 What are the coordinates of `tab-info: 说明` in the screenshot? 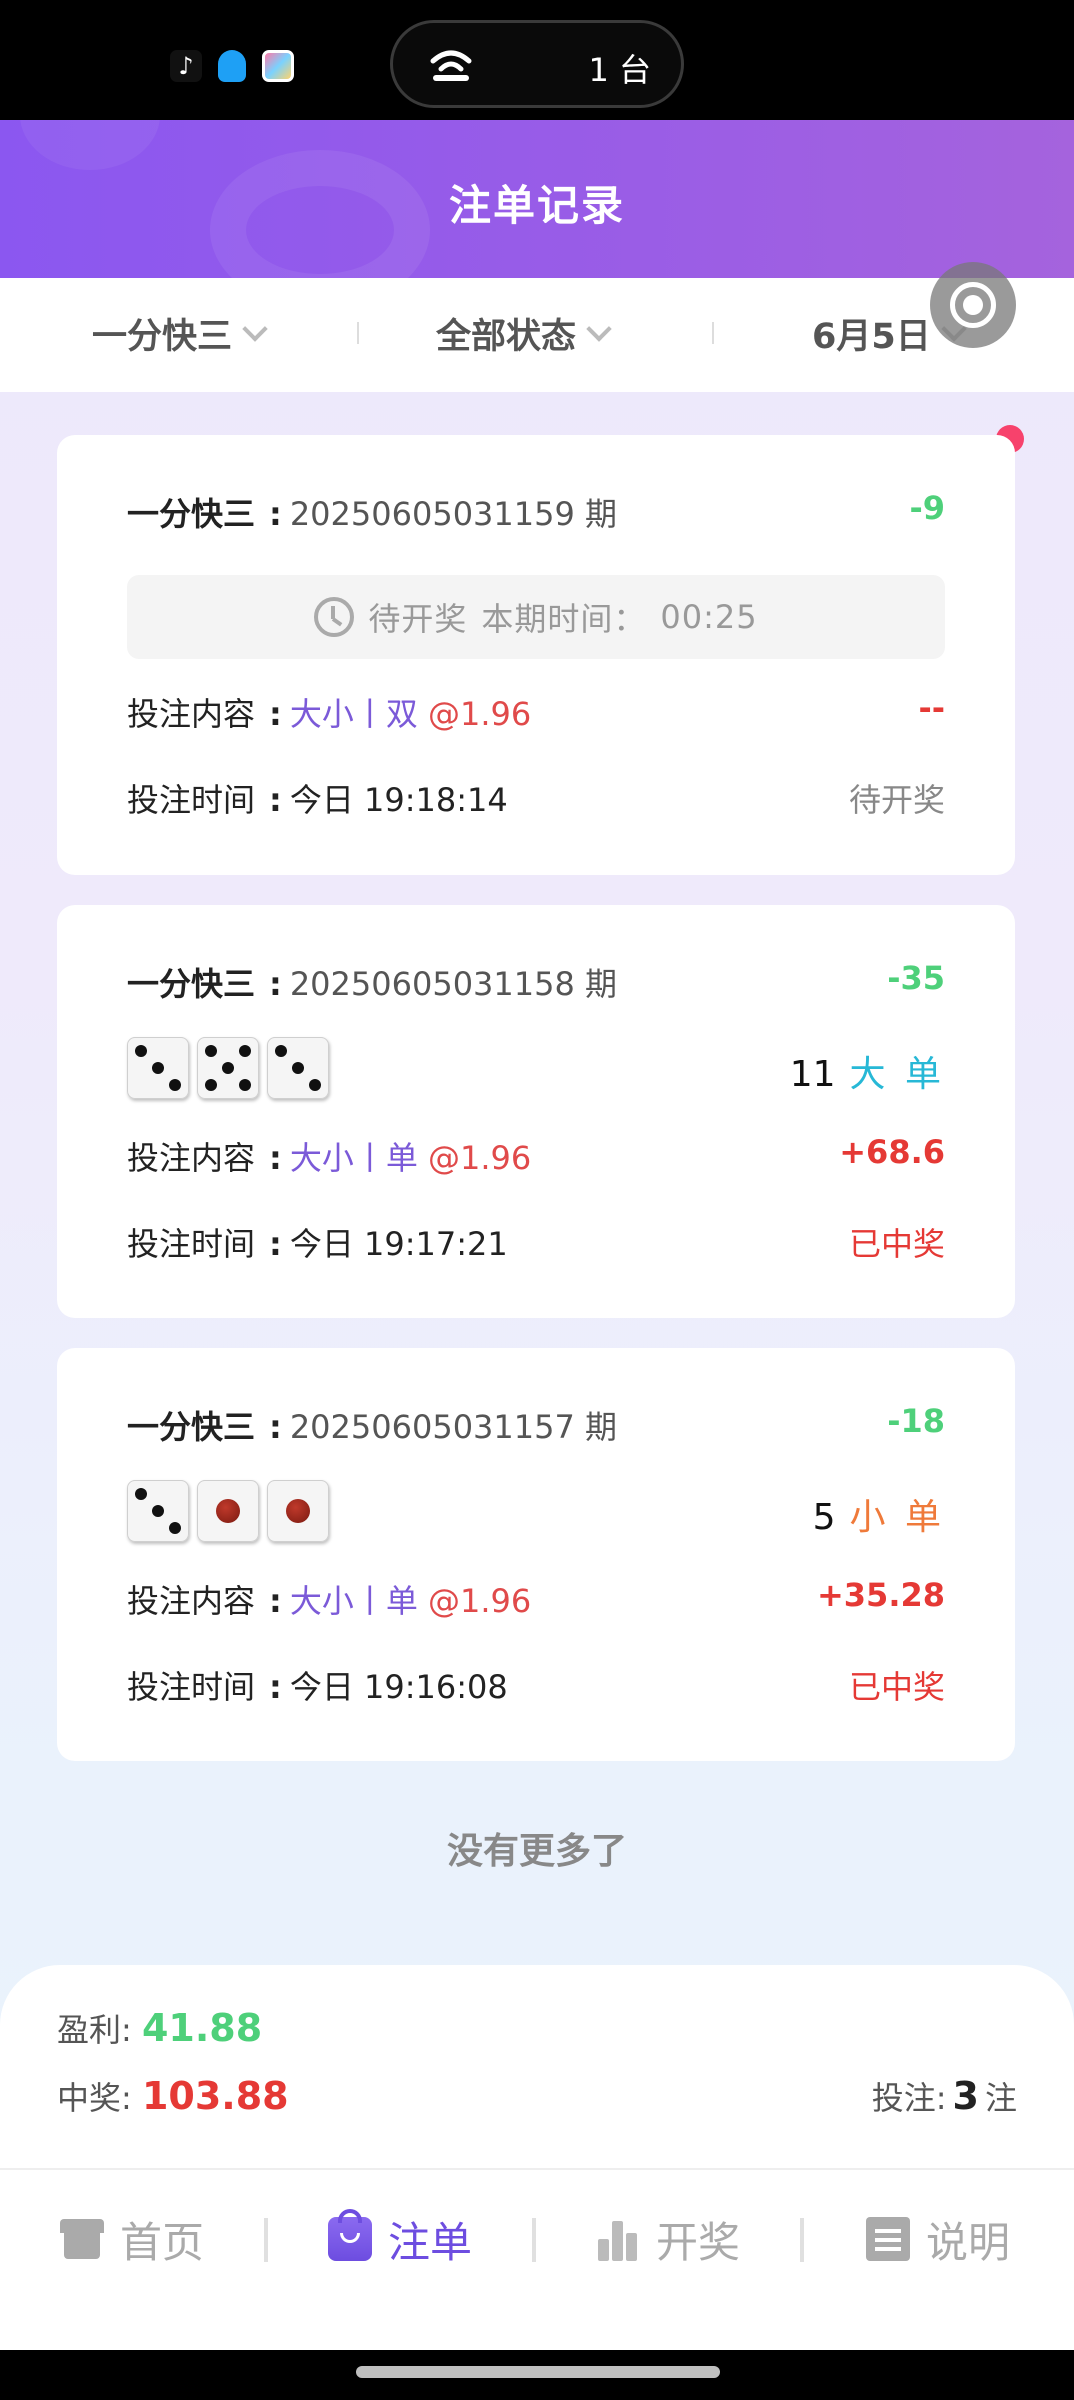 It's located at (938, 2239).